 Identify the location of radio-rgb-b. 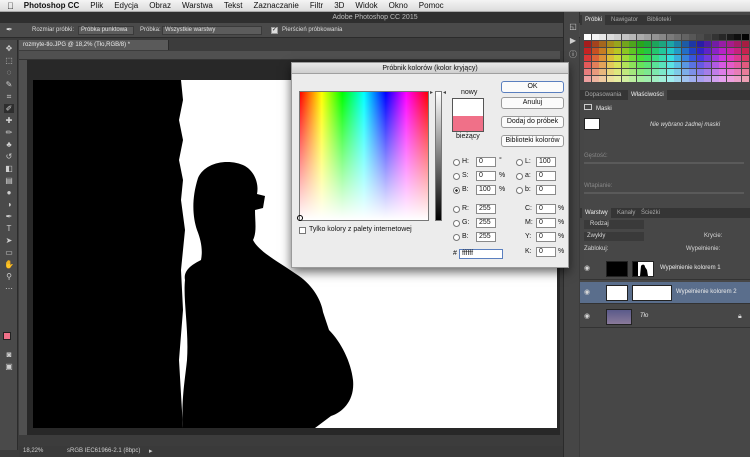
(456, 237).